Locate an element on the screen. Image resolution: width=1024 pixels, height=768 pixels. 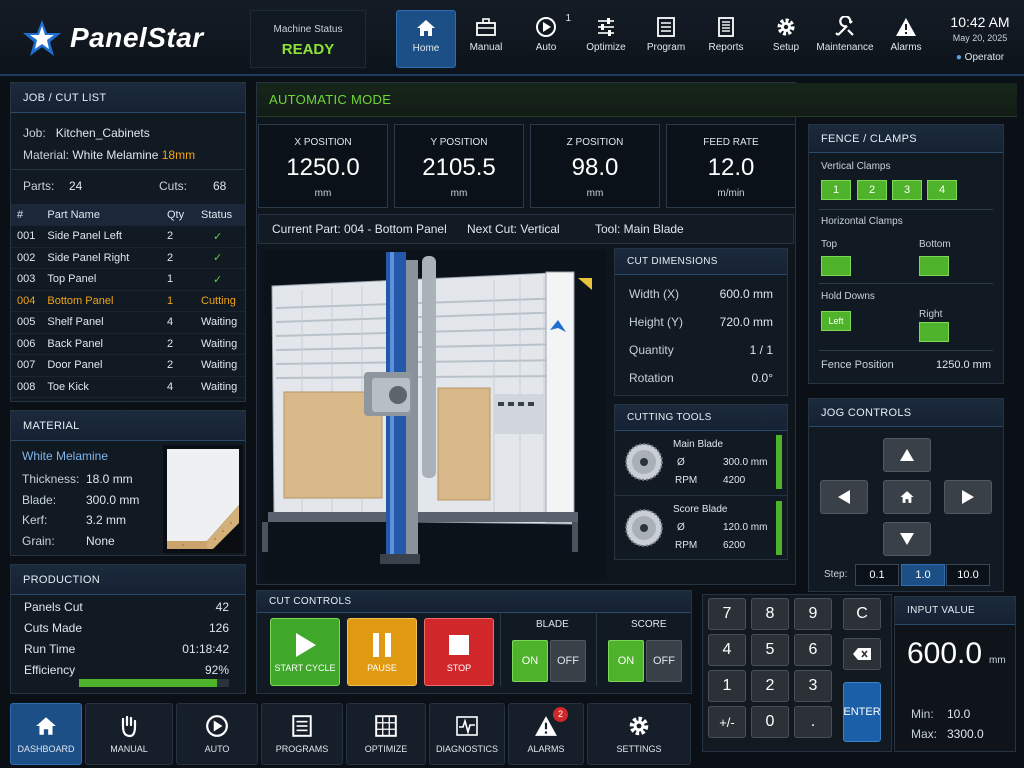
jog-left-button is located at coordinates (844, 497).